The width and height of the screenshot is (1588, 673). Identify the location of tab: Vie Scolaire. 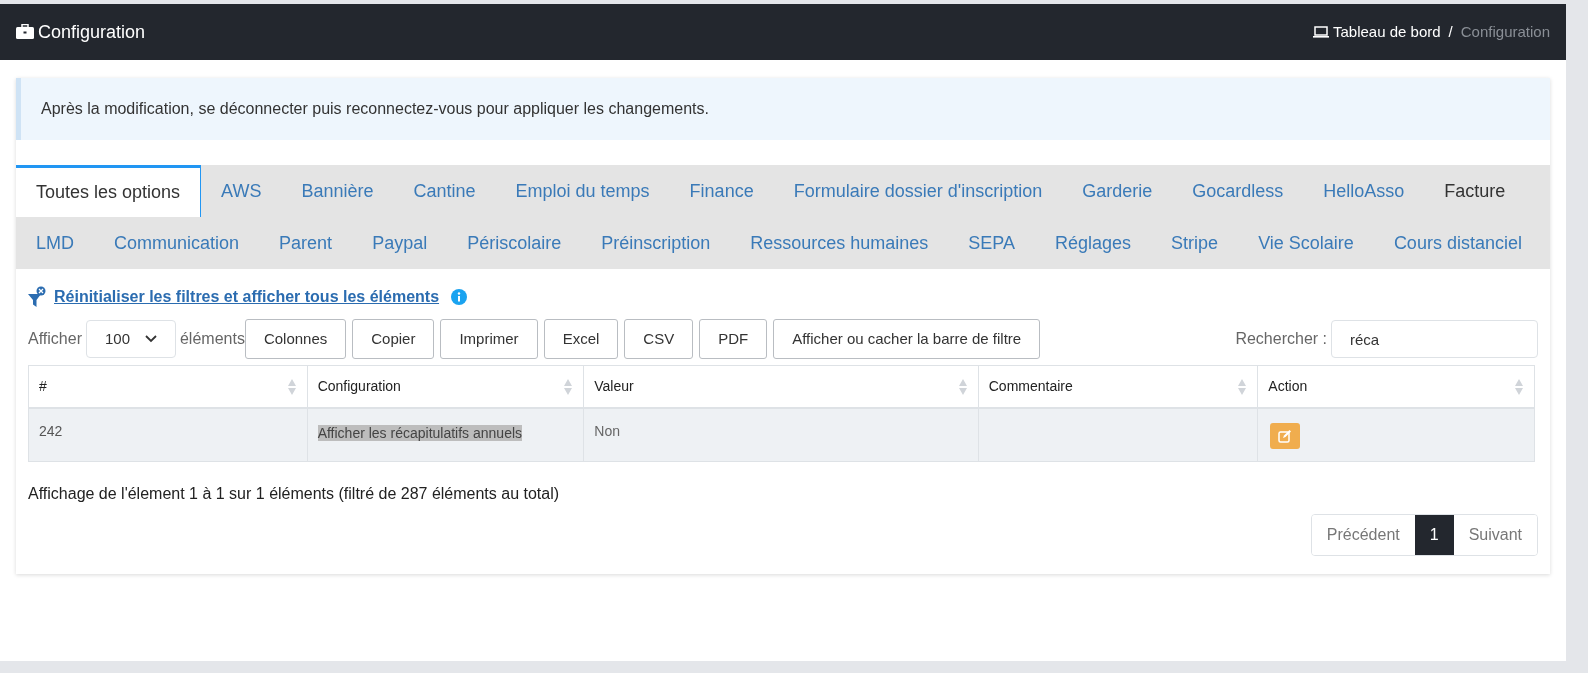
(1306, 243).